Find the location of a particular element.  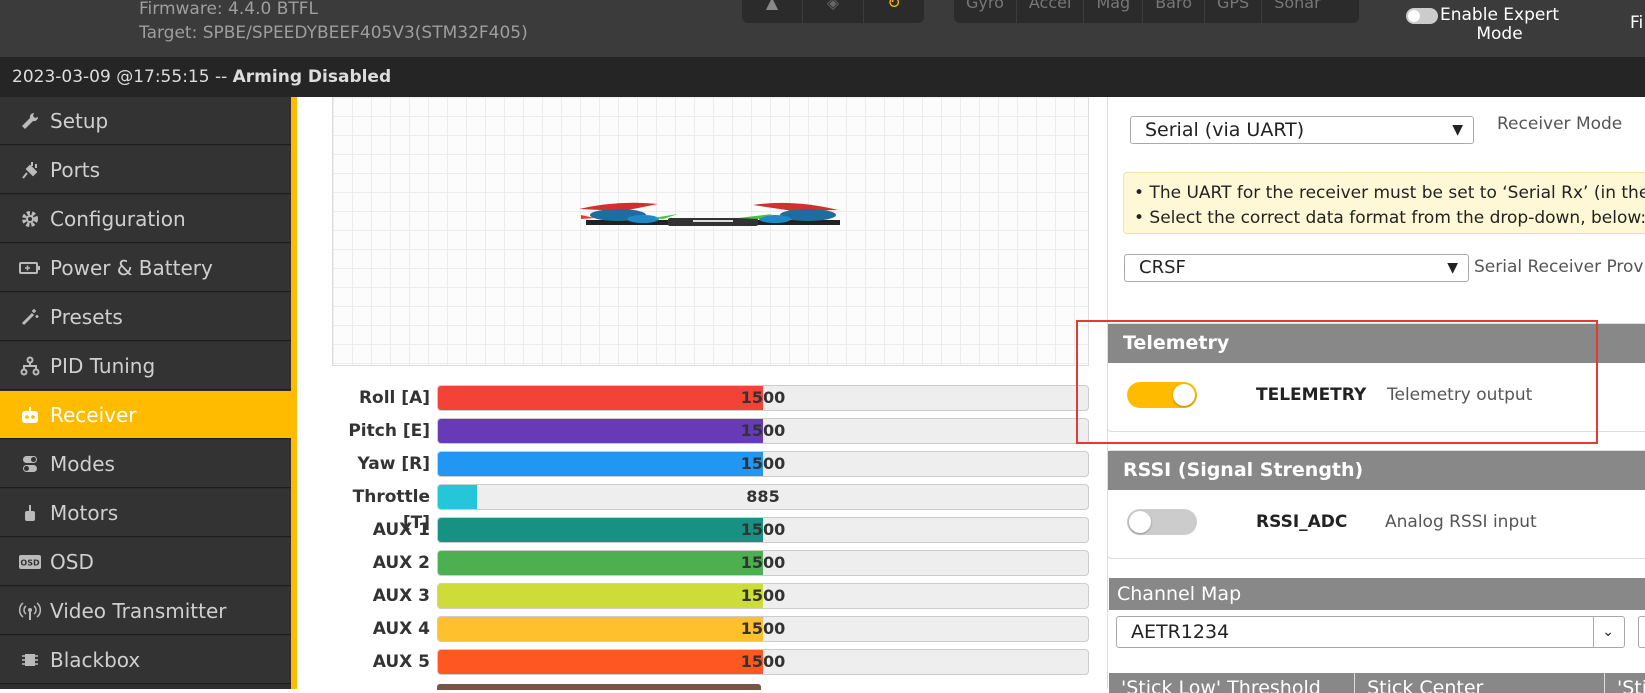

expert-mode-label: Enable Expert Mode is located at coordinates (1499, 25).